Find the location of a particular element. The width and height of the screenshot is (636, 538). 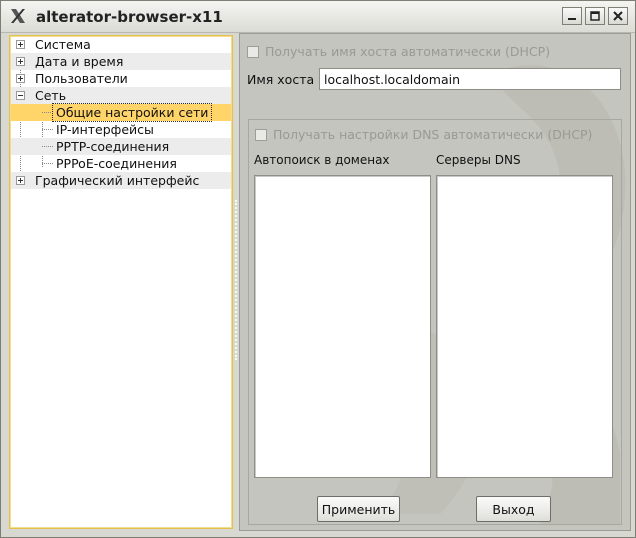

maximize-icon is located at coordinates (595, 16).